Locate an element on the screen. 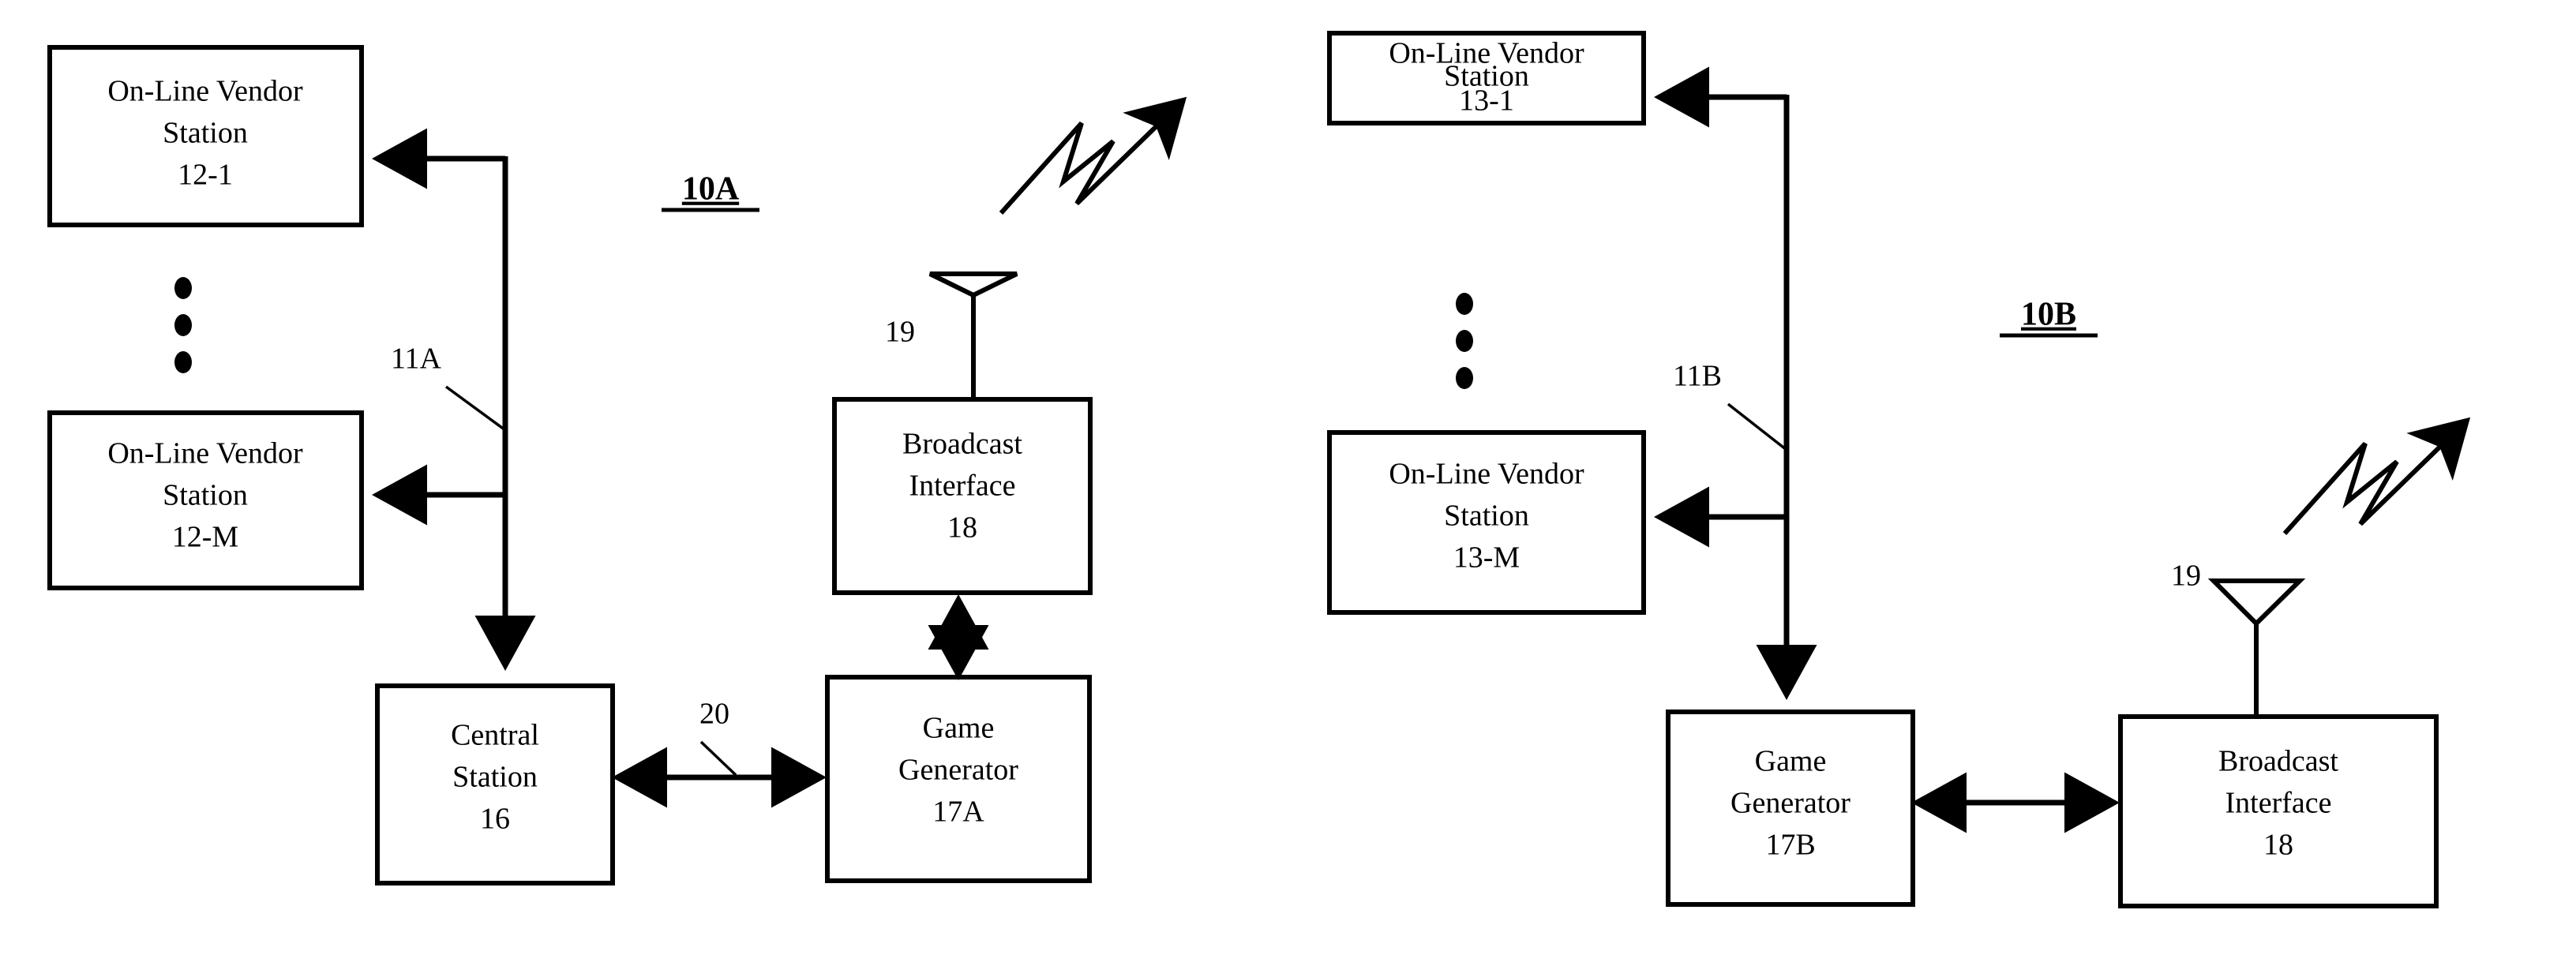 The width and height of the screenshot is (2576, 966). ellipsis-dot-r1 is located at coordinates (1464, 304).